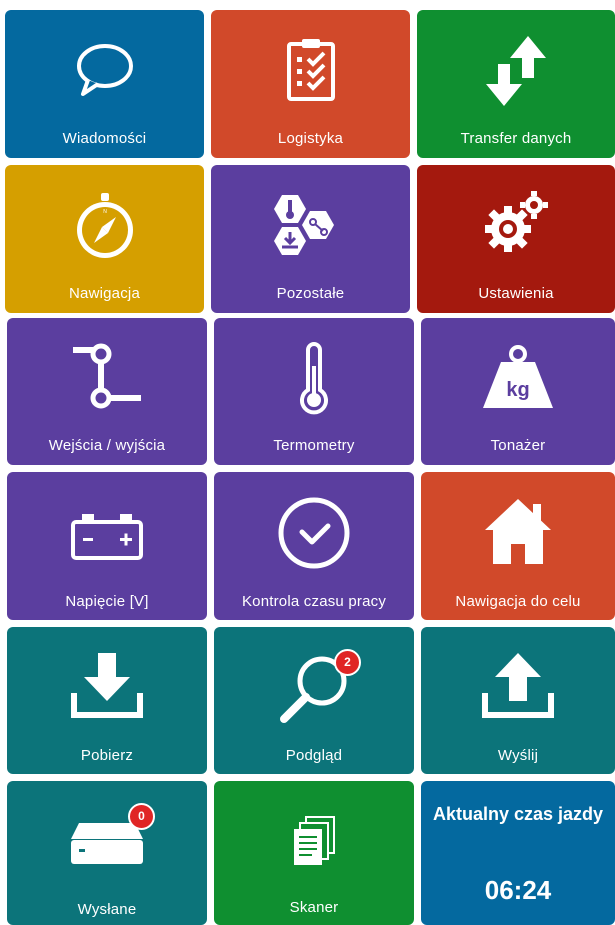 This screenshot has width=615, height=925. I want to click on tile-label: Pobierz, so click(107, 755).